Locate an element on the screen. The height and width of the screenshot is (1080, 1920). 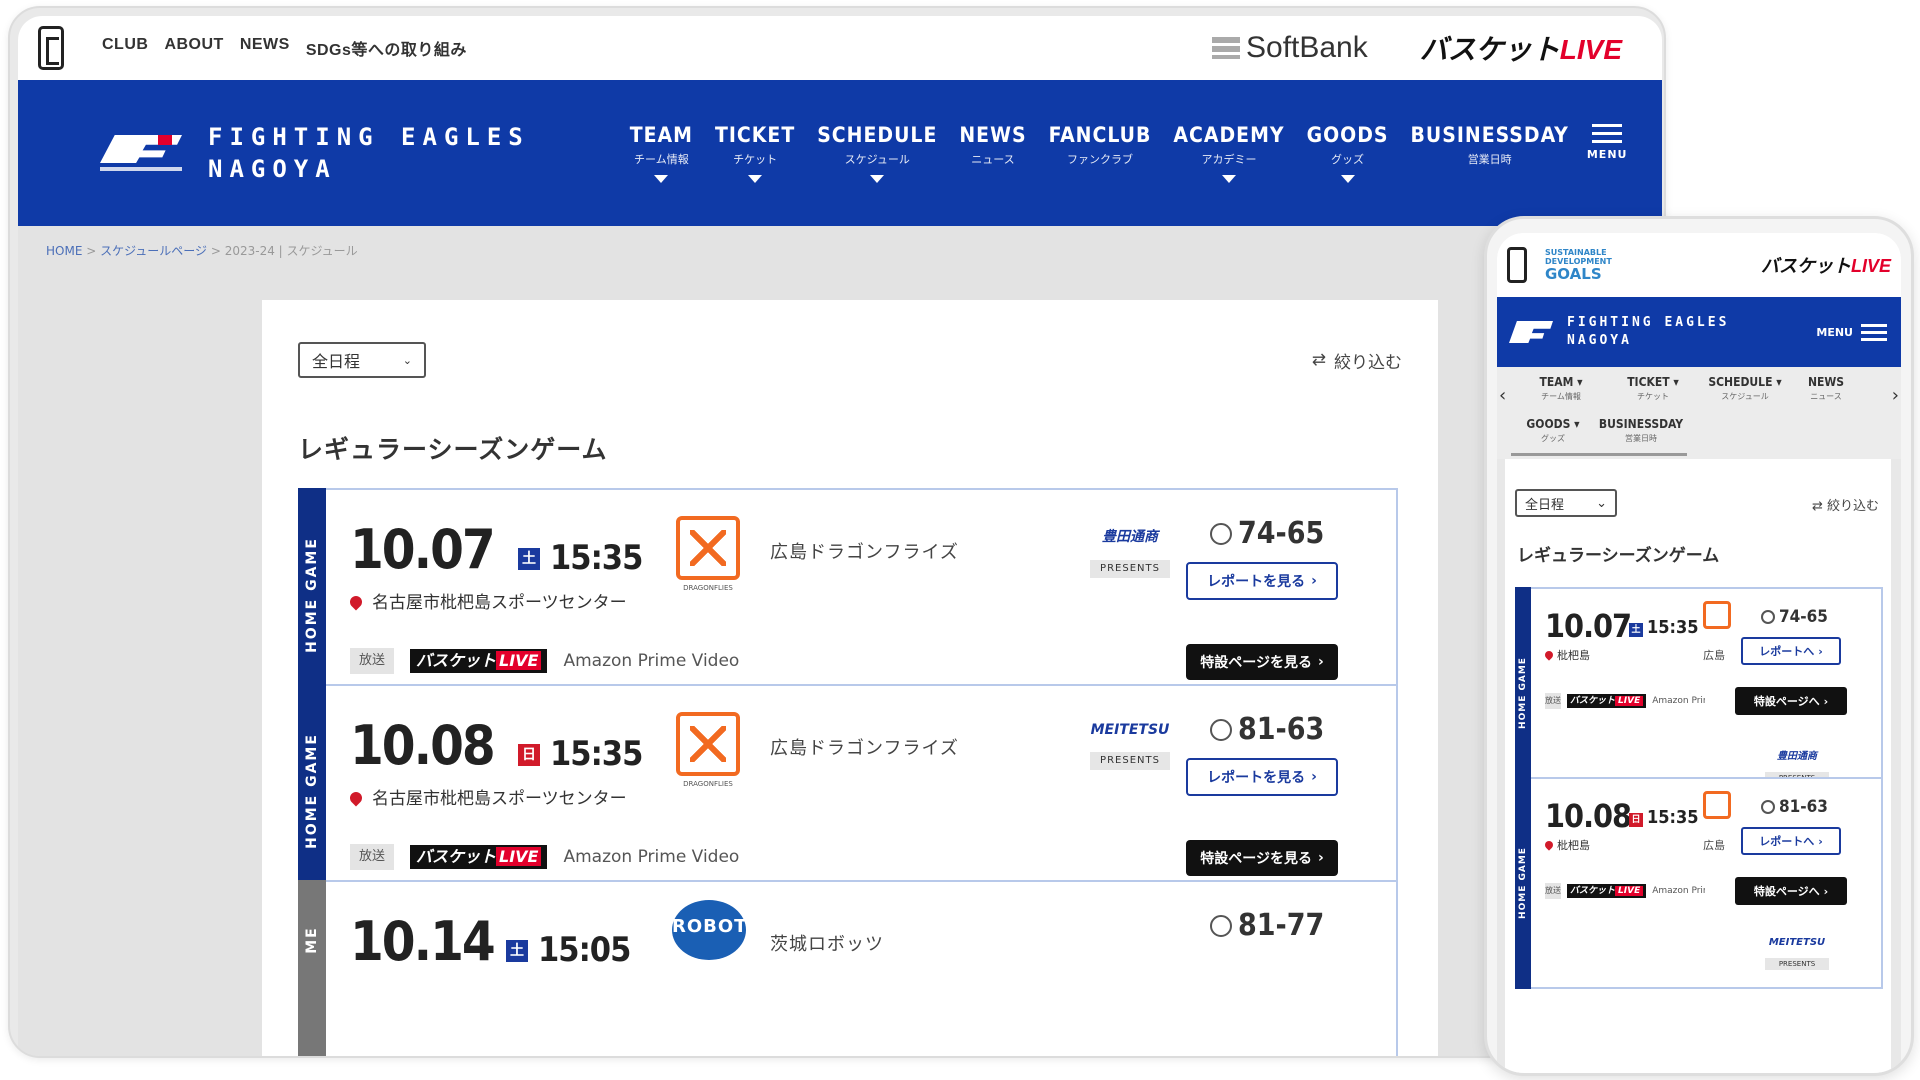
sub-nav-row: GOODS ▾ グッズ BUSINESSDAY 営業日時 is located at coordinates (1603, 430).